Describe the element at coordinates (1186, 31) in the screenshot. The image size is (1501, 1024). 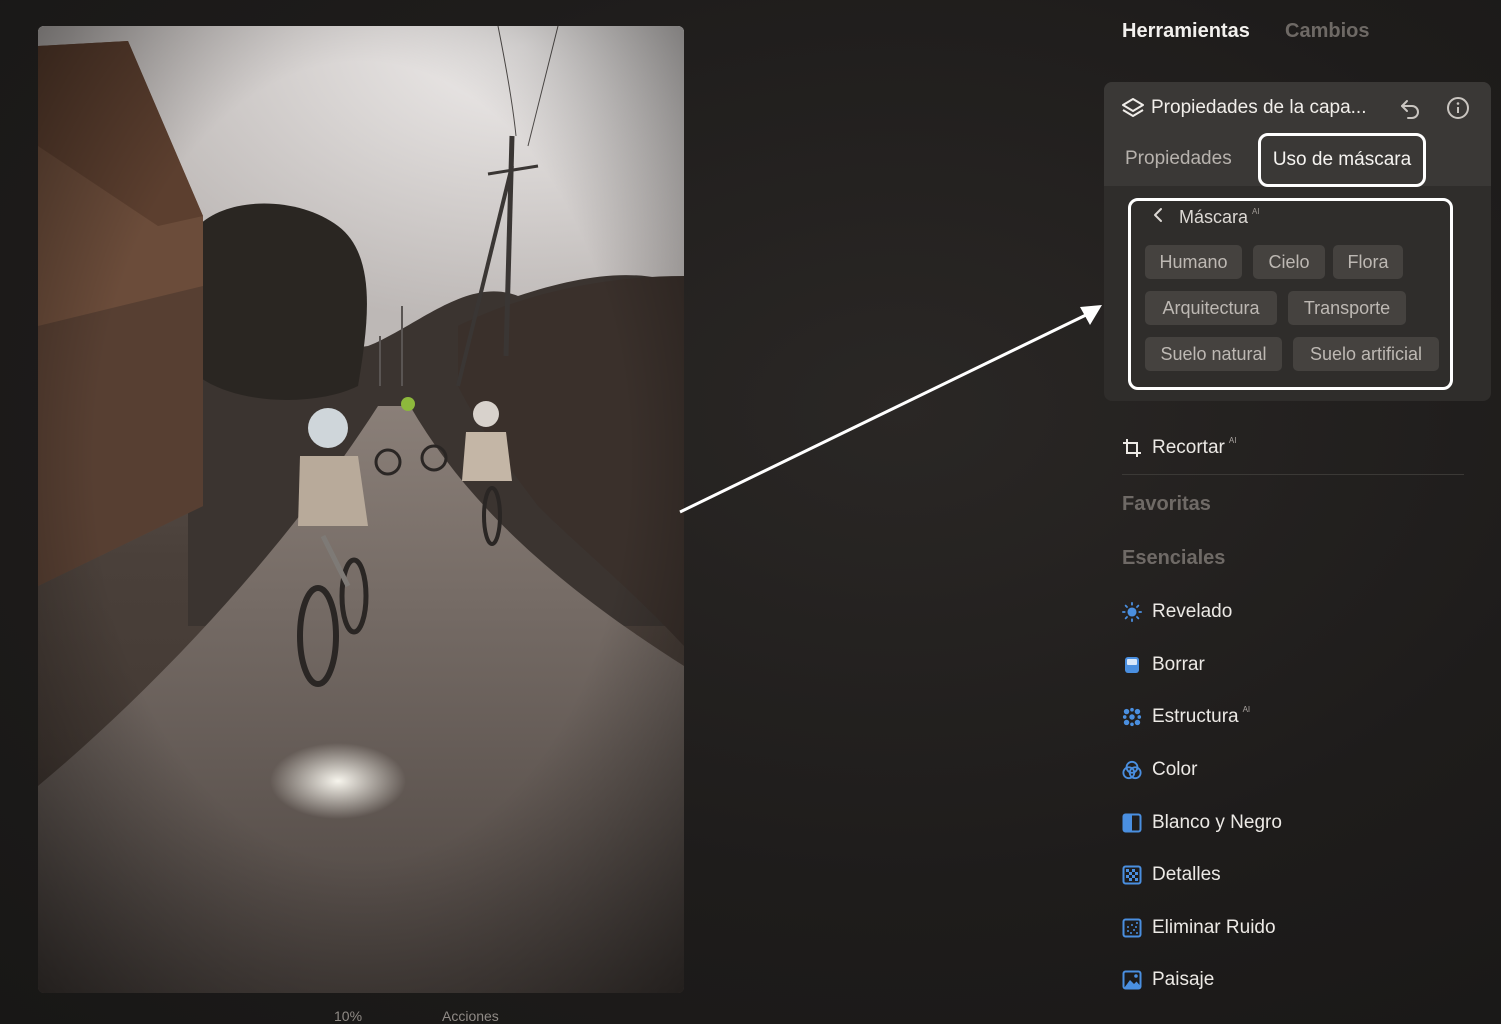
I see `tab-tools: Herramientas` at that location.